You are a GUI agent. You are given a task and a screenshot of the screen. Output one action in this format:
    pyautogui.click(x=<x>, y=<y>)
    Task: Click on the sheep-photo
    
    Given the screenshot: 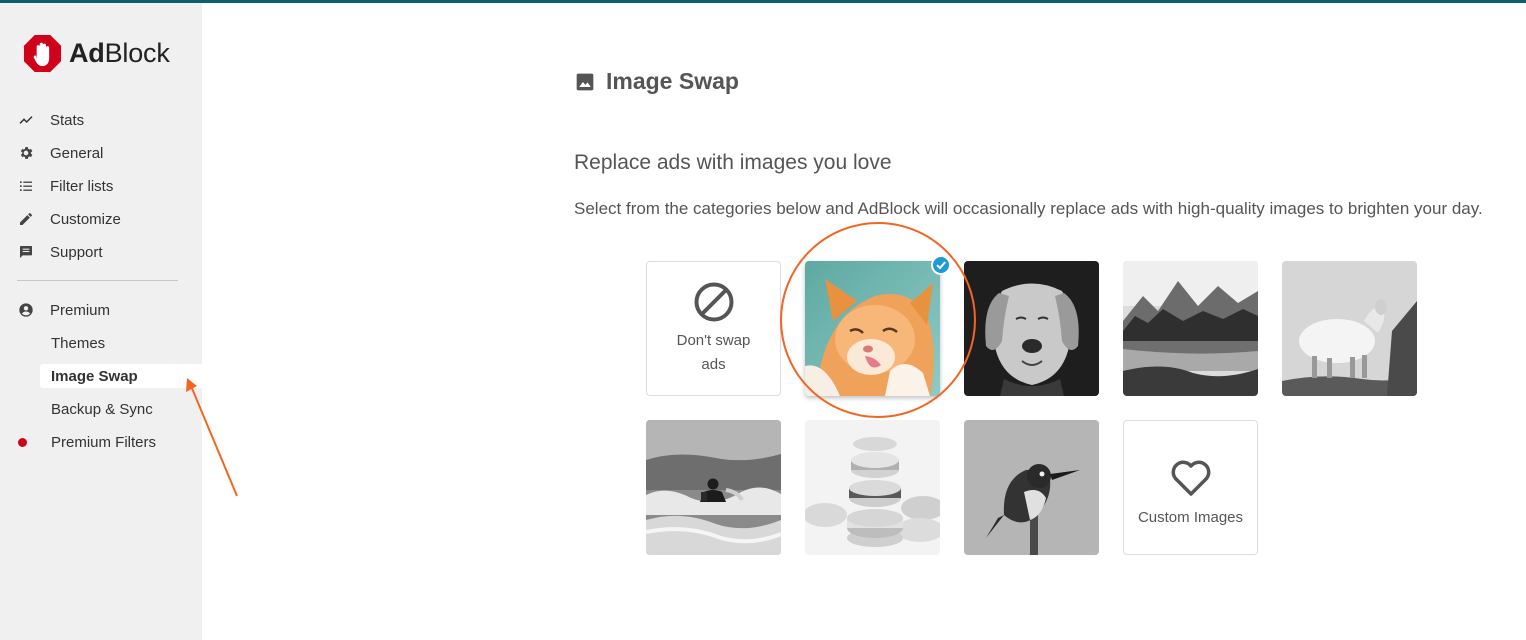 What is the action you would take?
    pyautogui.click(x=1349, y=328)
    